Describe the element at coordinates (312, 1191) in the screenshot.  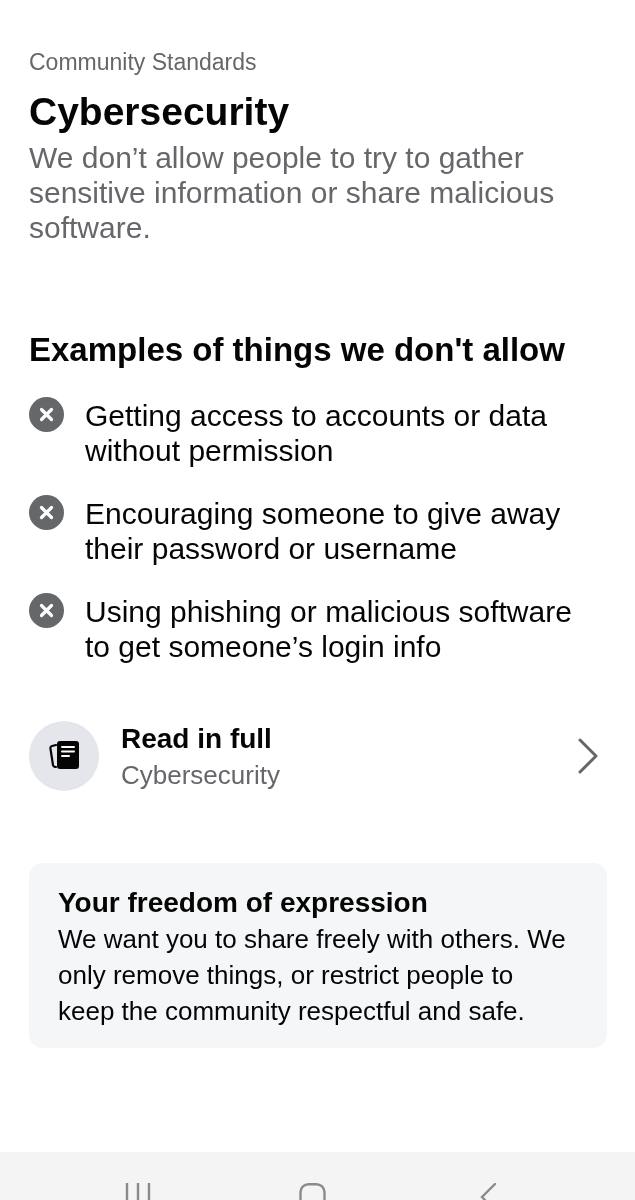
I see `home-icon` at that location.